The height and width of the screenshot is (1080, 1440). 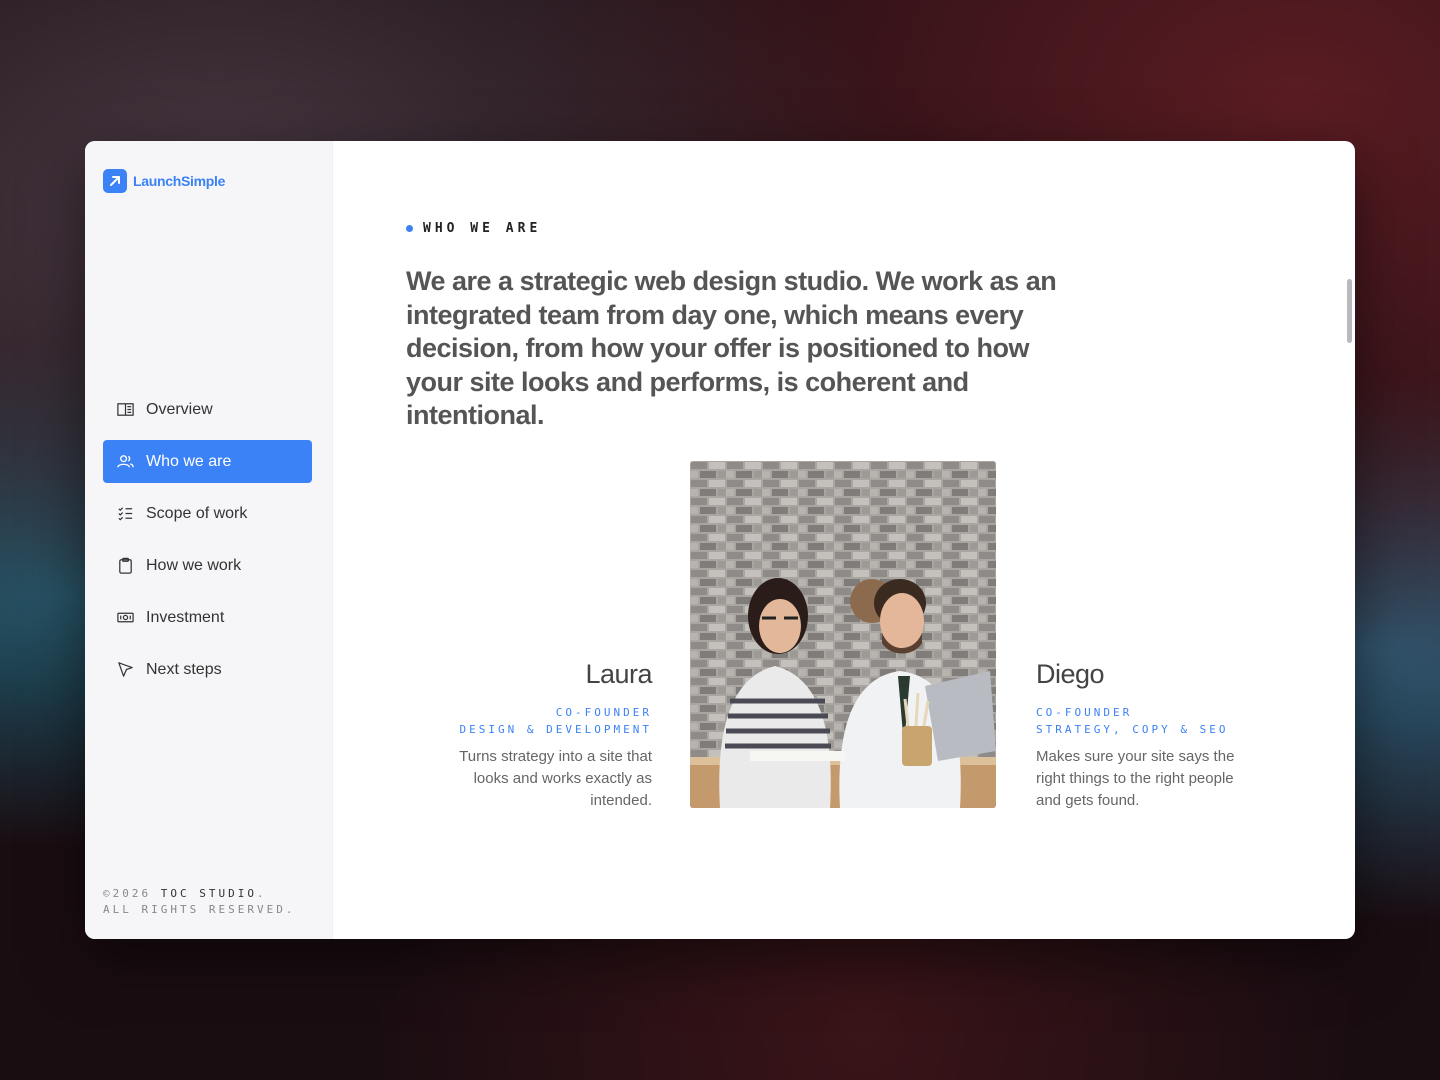 What do you see at coordinates (185, 617) in the screenshot?
I see `sidebar-item-label: Investment` at bounding box center [185, 617].